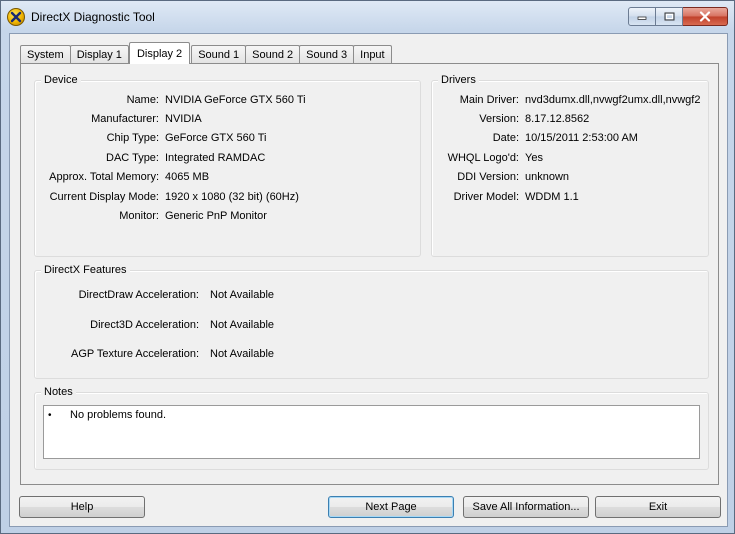 The height and width of the screenshot is (534, 735). I want to click on driver-model-label: Driver Model:, so click(486, 197).